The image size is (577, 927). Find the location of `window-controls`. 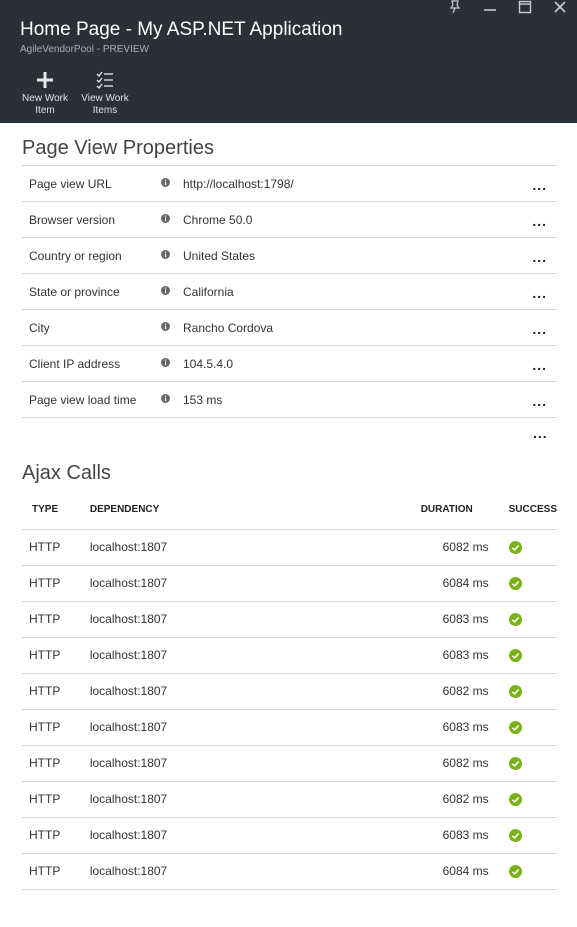

window-controls is located at coordinates (507, 7).